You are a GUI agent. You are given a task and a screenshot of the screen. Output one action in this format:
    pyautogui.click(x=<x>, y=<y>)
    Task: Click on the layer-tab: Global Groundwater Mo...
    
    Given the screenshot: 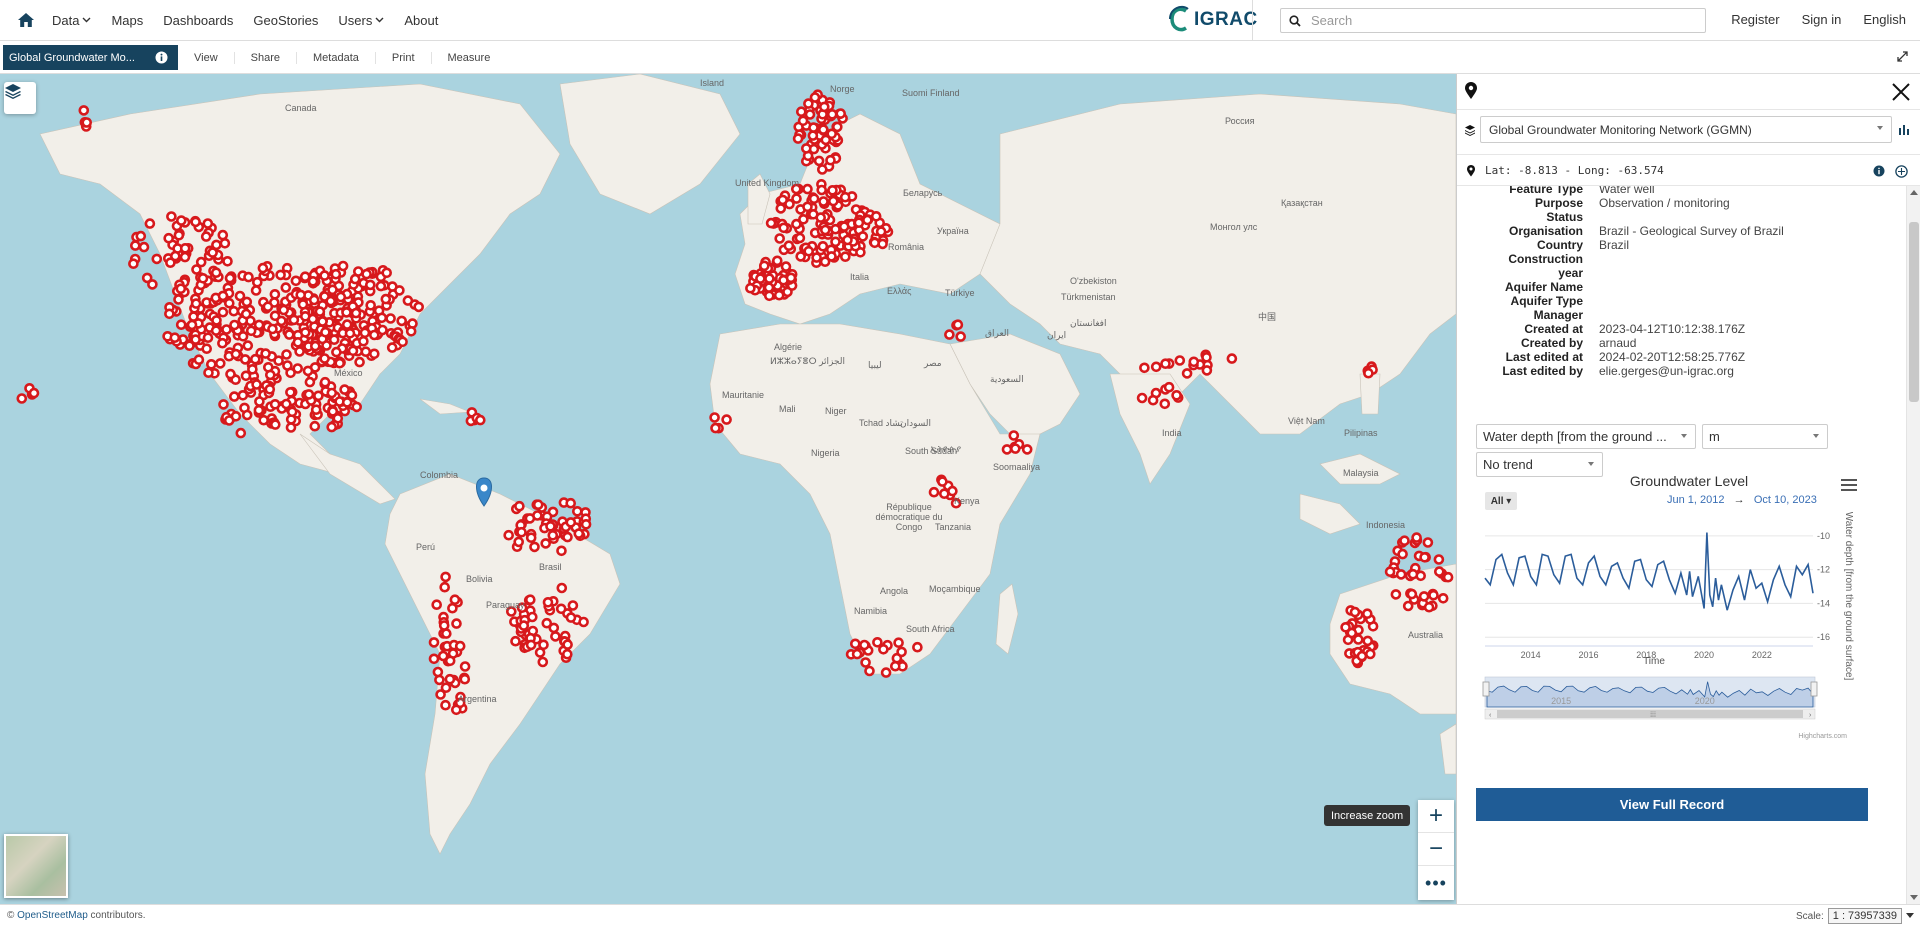 What is the action you would take?
    pyautogui.click(x=90, y=57)
    